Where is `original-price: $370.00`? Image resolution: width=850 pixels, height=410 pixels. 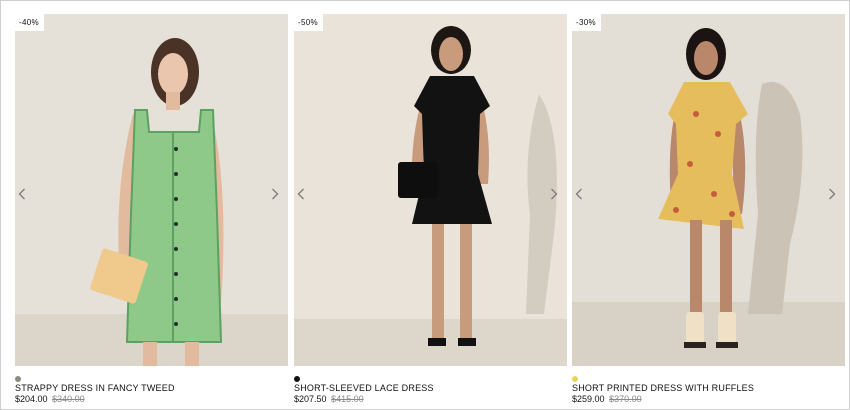 original-price: $370.00 is located at coordinates (625, 399).